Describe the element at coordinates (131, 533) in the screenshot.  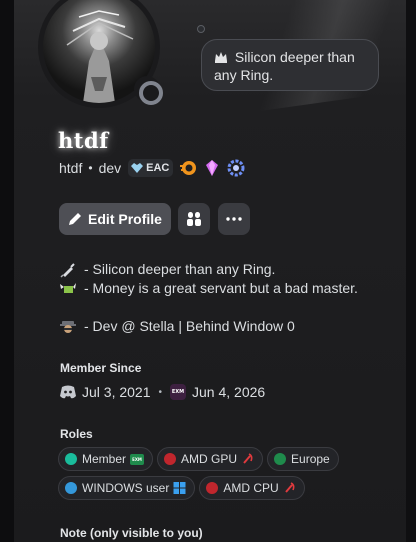
I see `note-title: Note (only visible to you)` at that location.